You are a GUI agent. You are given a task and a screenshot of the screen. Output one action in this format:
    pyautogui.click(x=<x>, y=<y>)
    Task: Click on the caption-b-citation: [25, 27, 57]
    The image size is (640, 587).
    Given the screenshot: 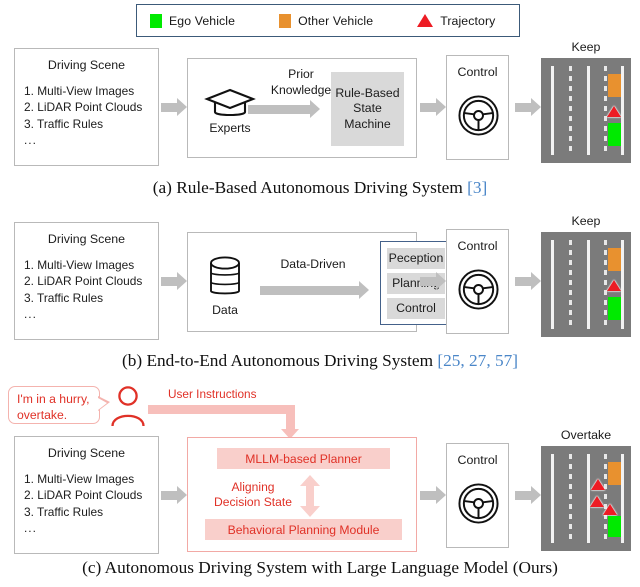 What is the action you would take?
    pyautogui.click(x=477, y=360)
    